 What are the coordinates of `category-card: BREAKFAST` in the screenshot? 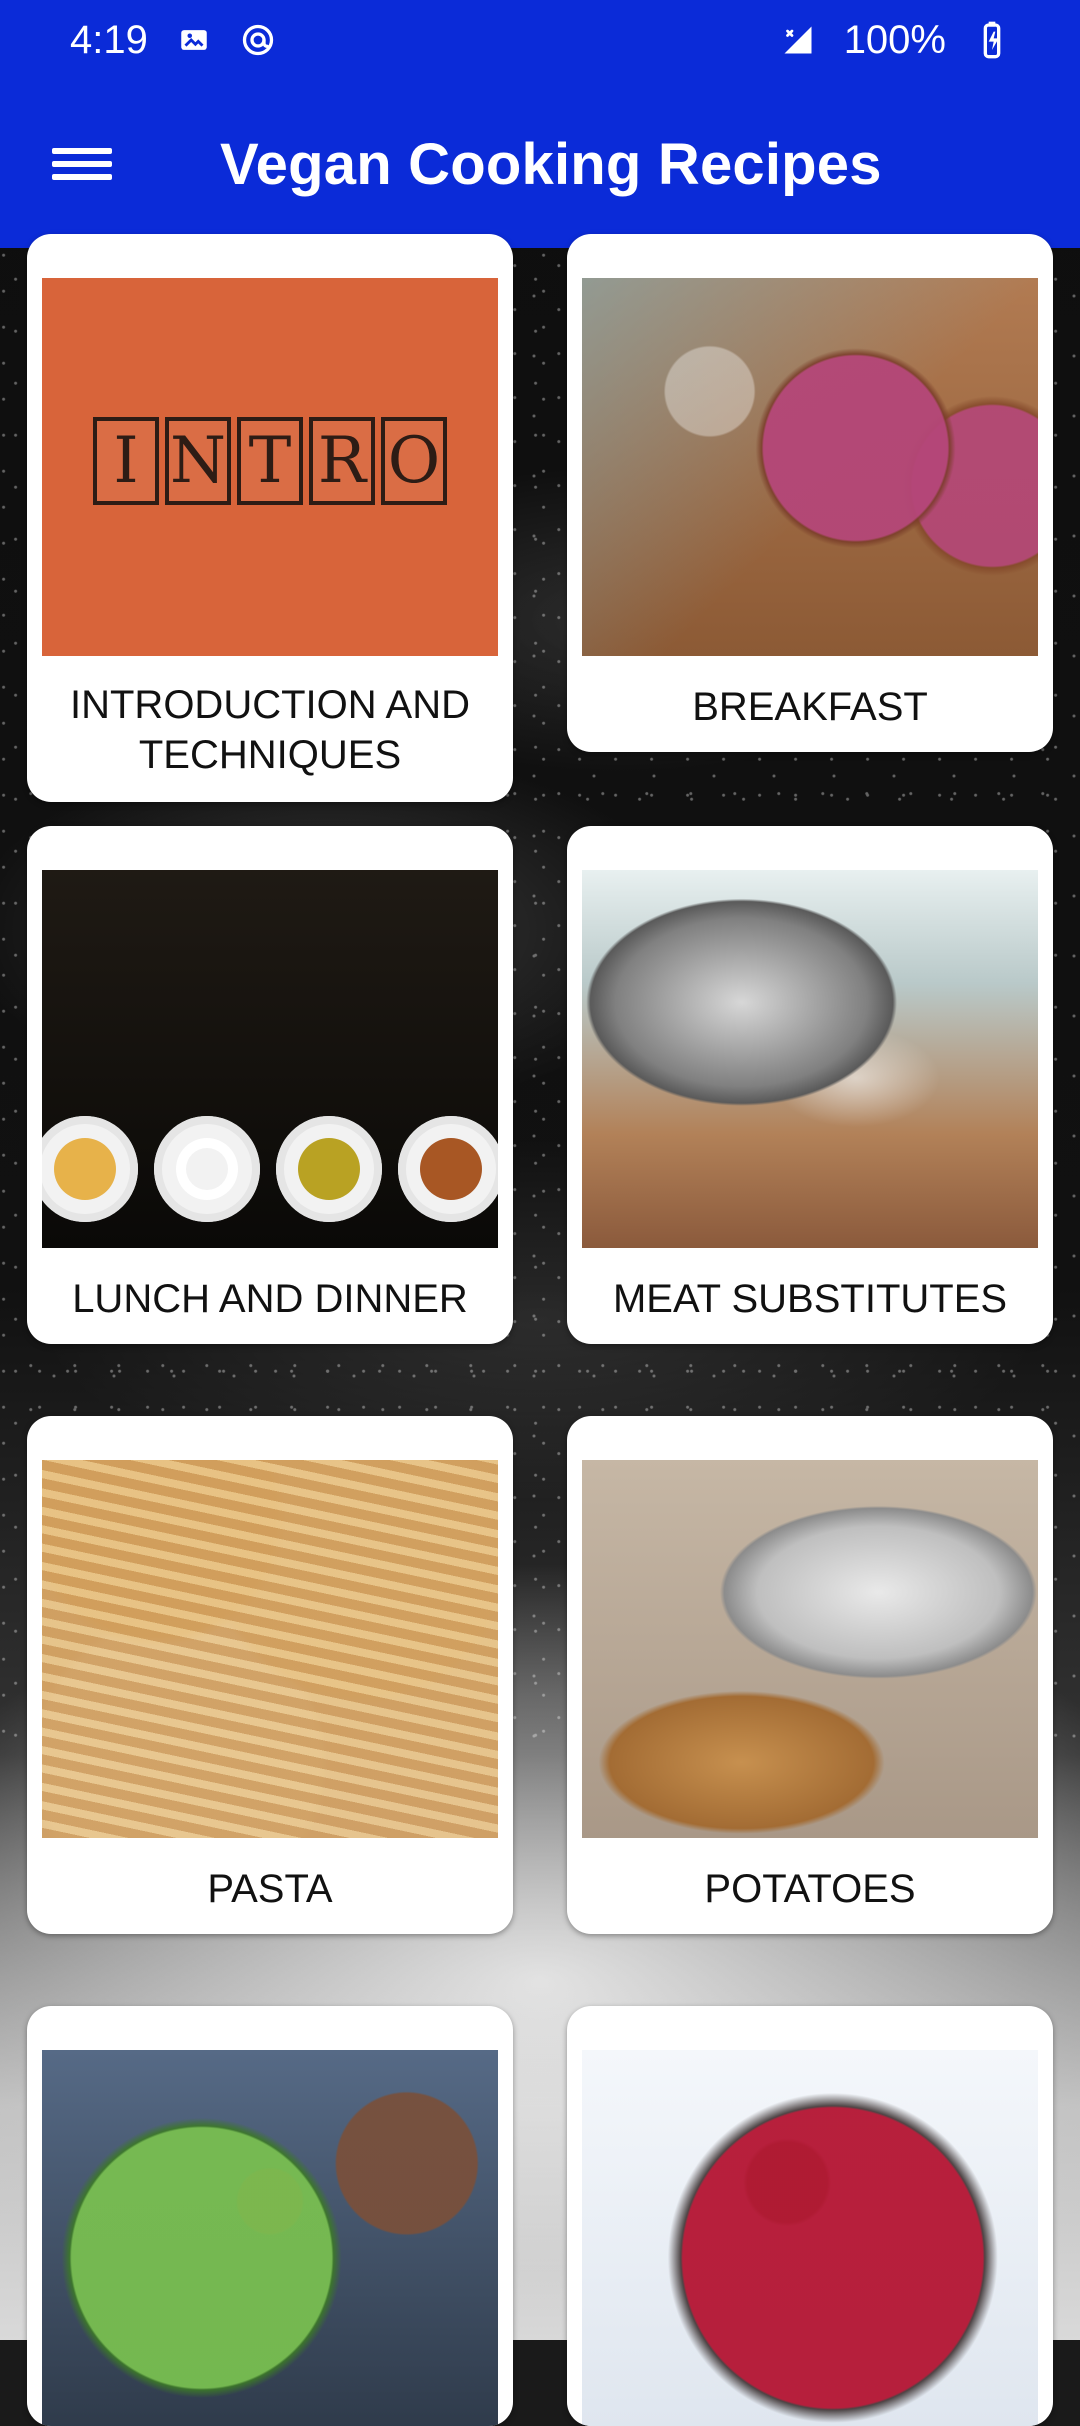 It's located at (810, 493).